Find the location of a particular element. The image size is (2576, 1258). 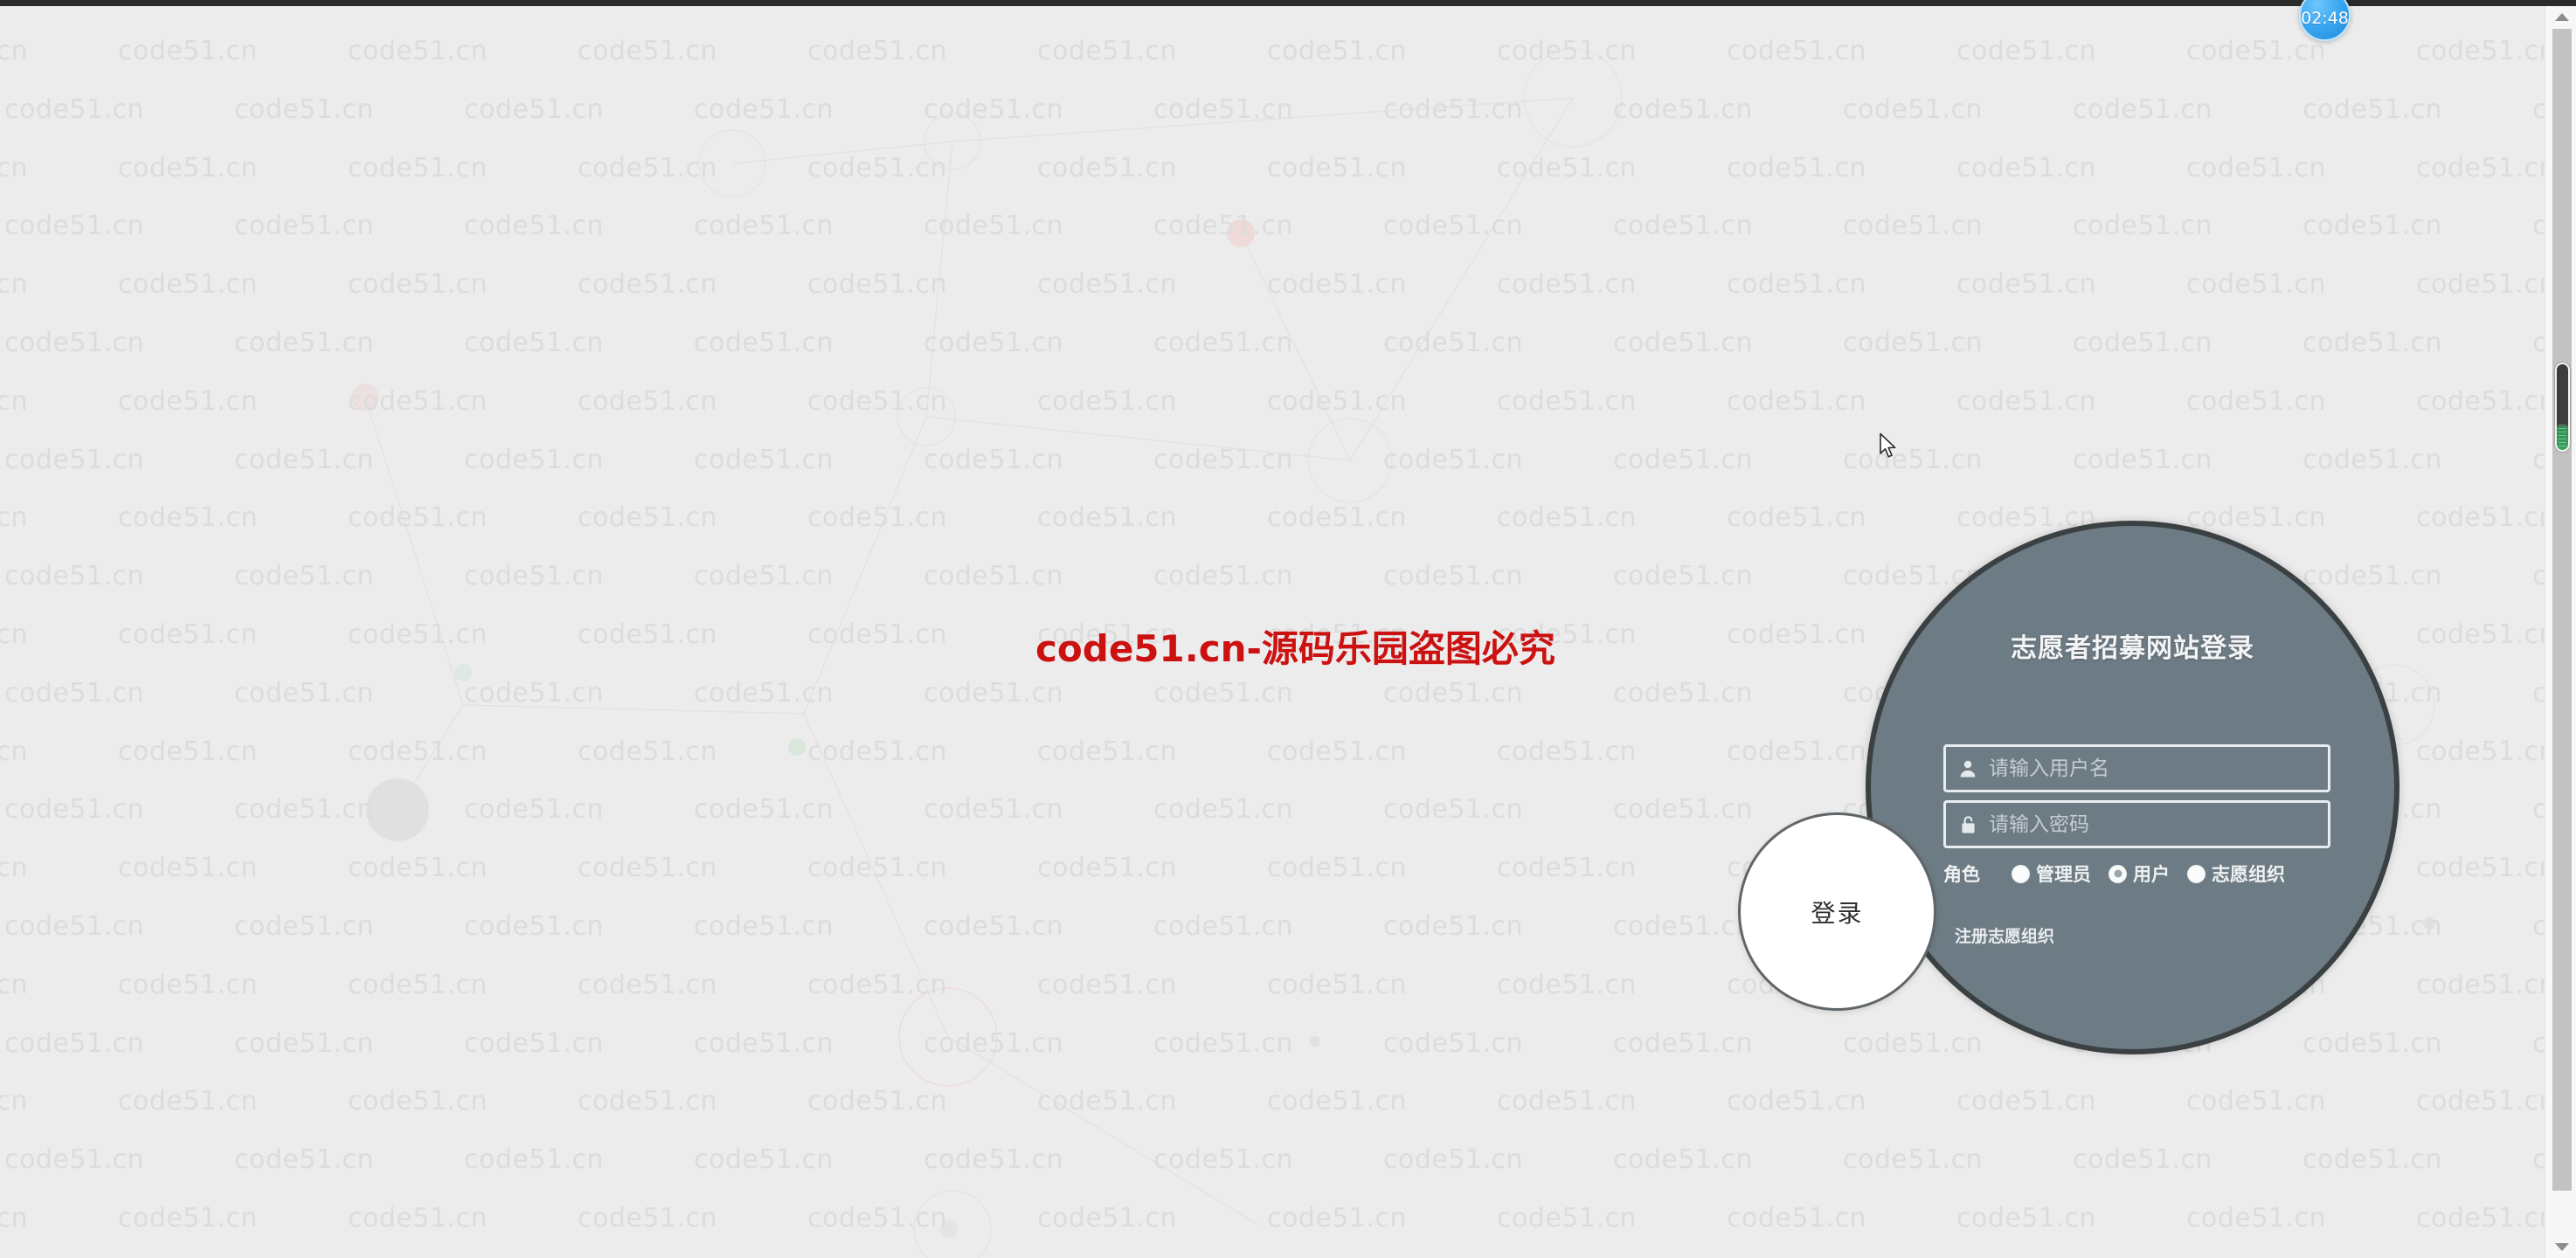

login-submit-button-label: 登录 is located at coordinates (1837, 913).